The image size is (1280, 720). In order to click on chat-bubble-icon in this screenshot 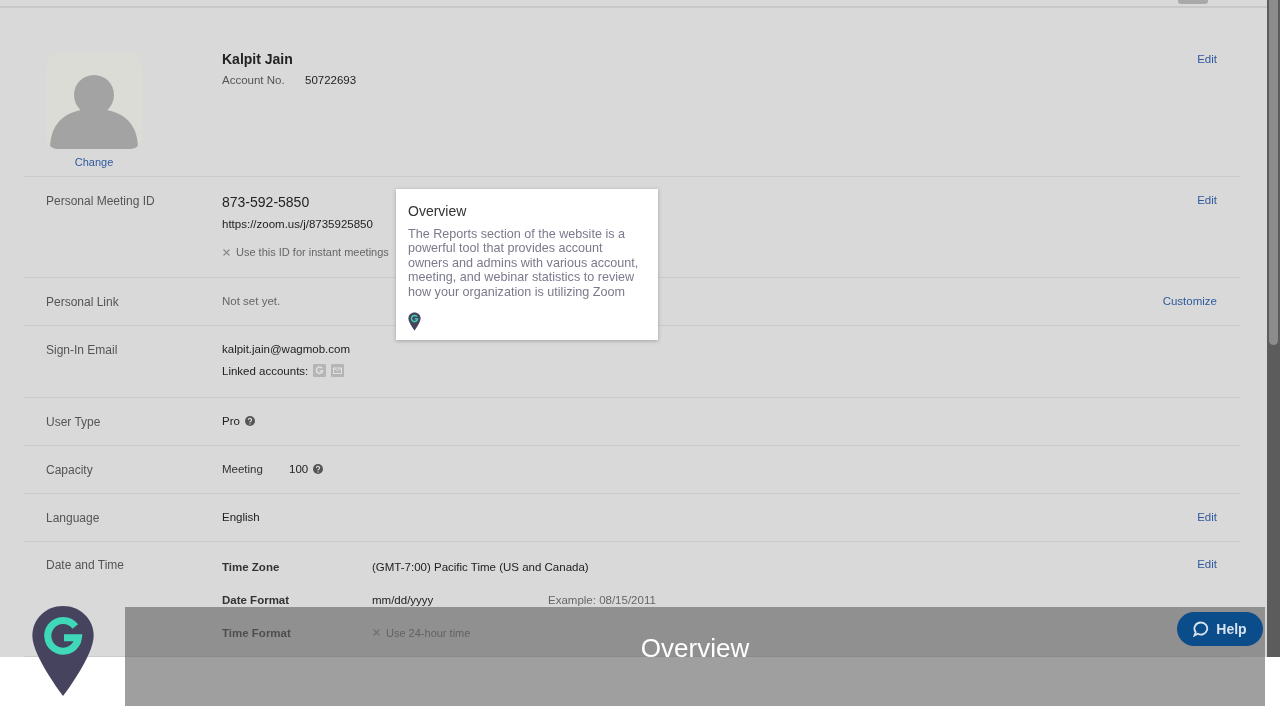, I will do `click(1201, 629)`.